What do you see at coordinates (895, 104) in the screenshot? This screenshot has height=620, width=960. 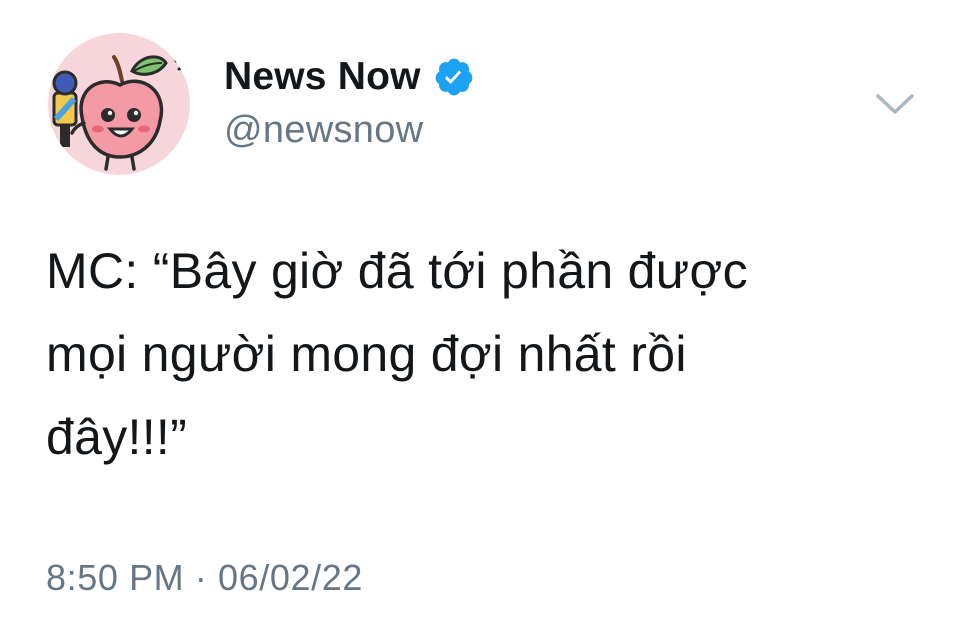 I see `chevron-down-icon` at bounding box center [895, 104].